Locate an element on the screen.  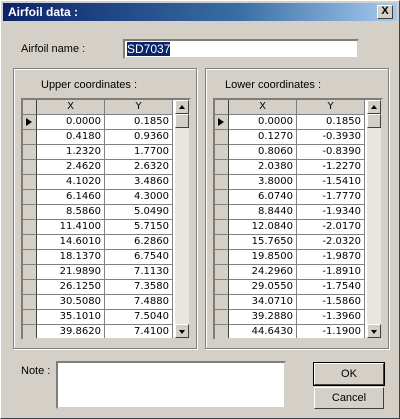
x-cell: 19.8500 is located at coordinates (263, 257).